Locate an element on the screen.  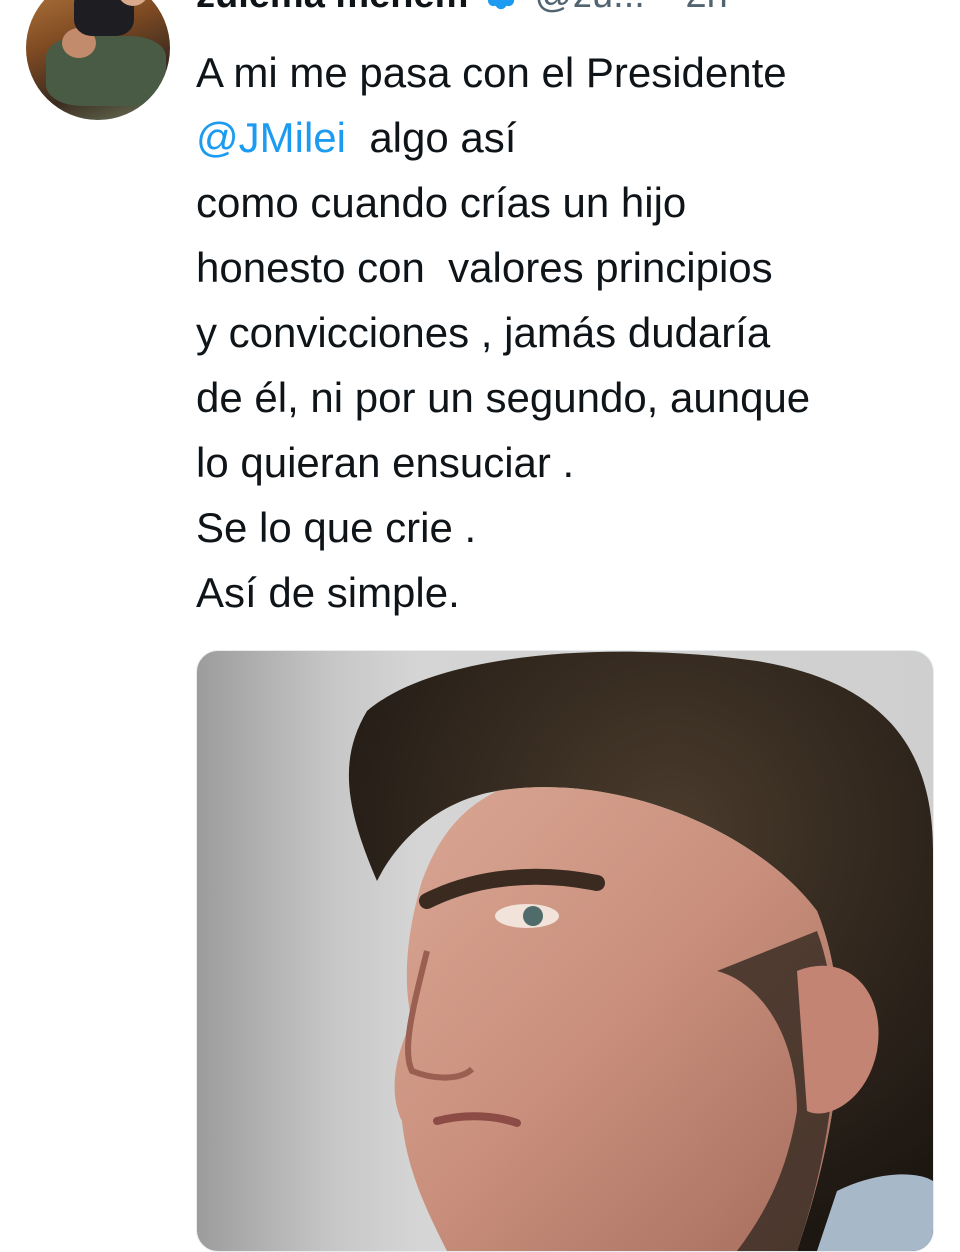
verified-badge-icon is located at coordinates (501, 8).